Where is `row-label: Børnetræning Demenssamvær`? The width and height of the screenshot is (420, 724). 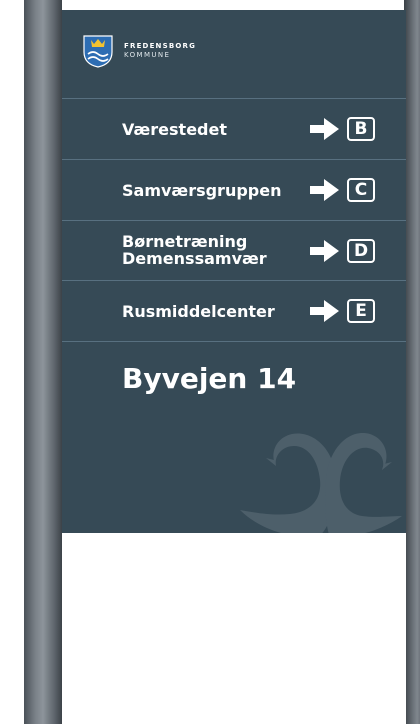 row-label: Børnetræning Demenssamvær is located at coordinates (194, 250).